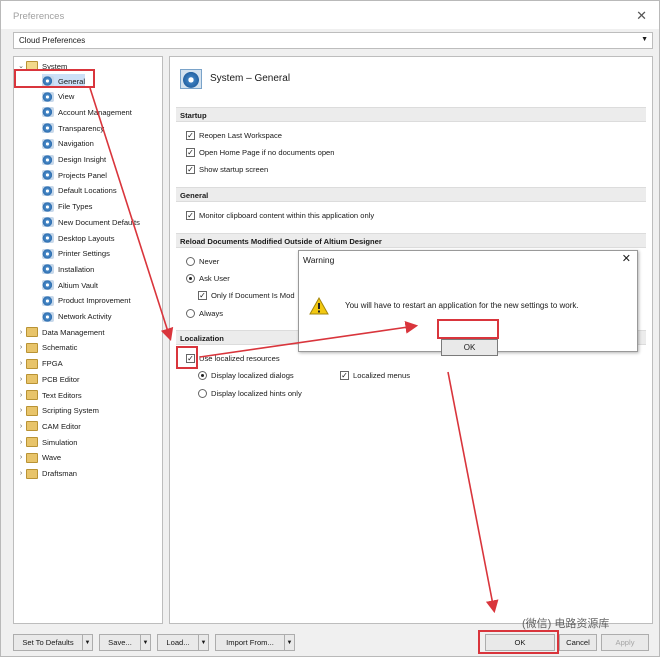  I want to click on arrow-dialog-to-ok, so click(473, 492).